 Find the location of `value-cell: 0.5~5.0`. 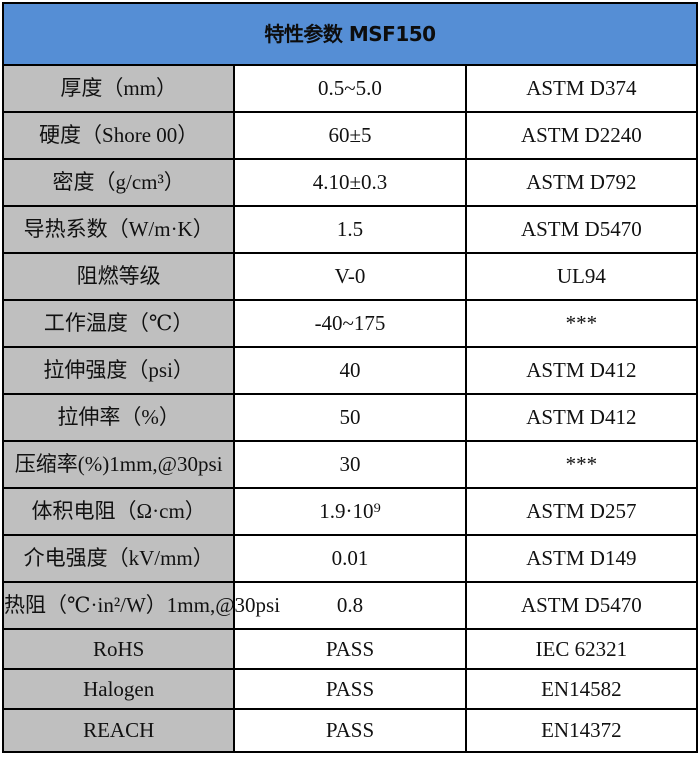

value-cell: 0.5~5.0 is located at coordinates (350, 88).